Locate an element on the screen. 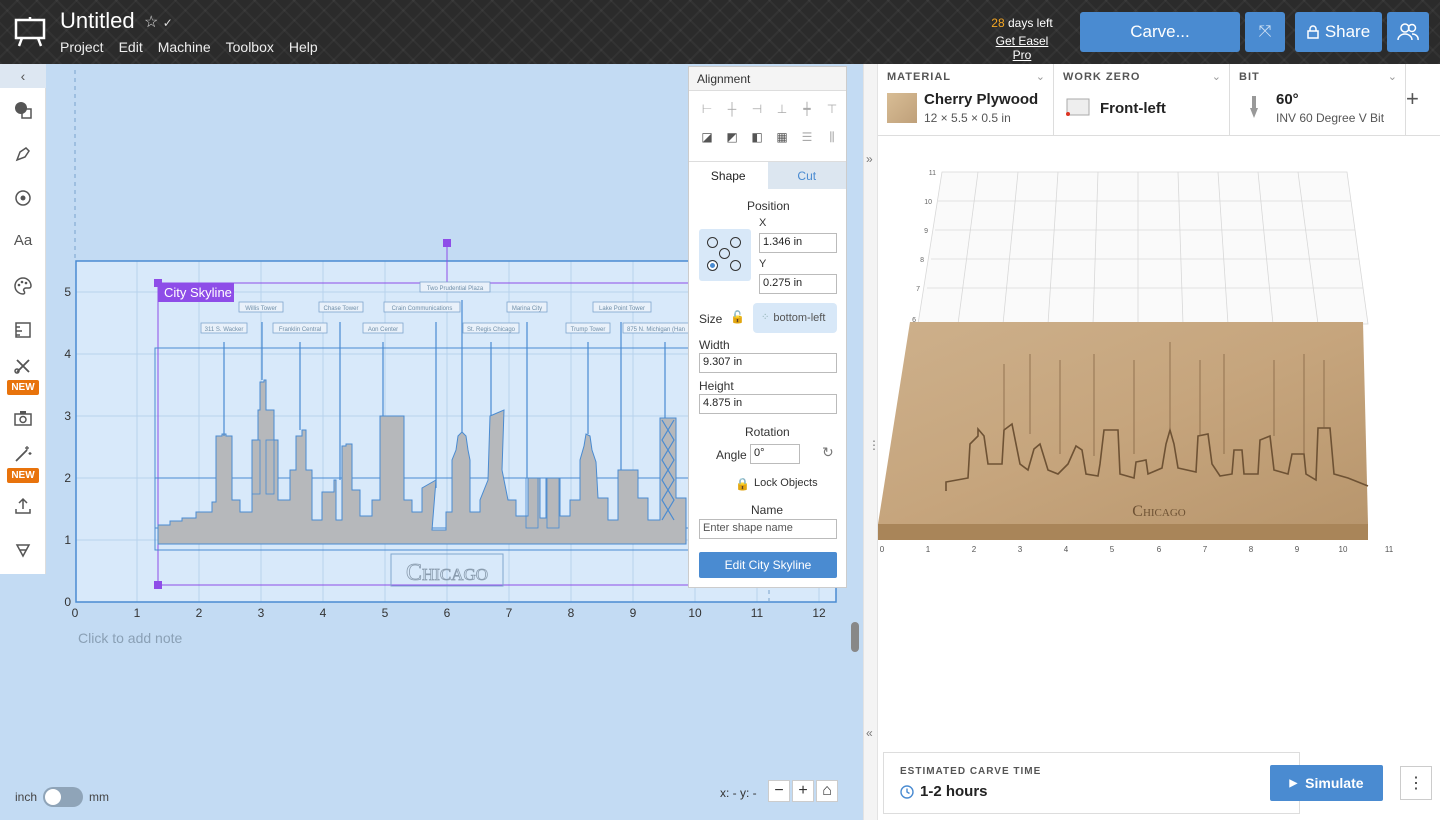 Image resolution: width=1440 pixels, height=820 pixels. align-left-icon: ⊢ is located at coordinates (707, 109).